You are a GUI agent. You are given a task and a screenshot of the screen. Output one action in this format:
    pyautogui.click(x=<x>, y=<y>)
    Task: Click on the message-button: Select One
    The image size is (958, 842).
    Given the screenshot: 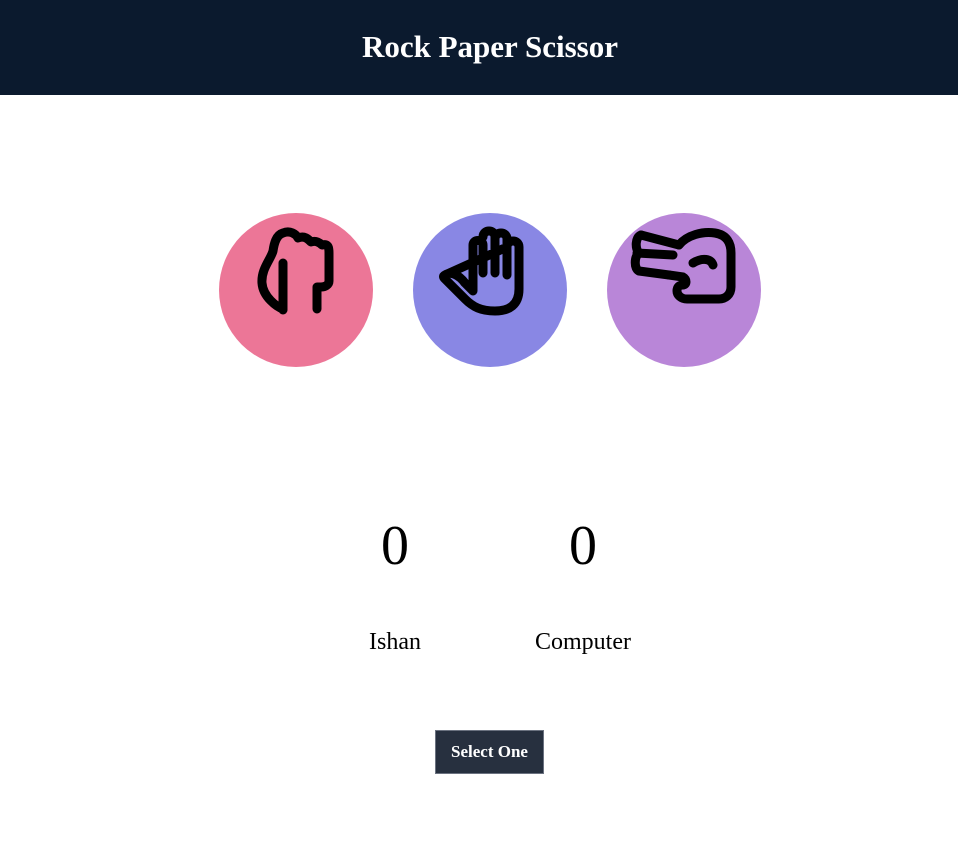 What is the action you would take?
    pyautogui.click(x=489, y=752)
    